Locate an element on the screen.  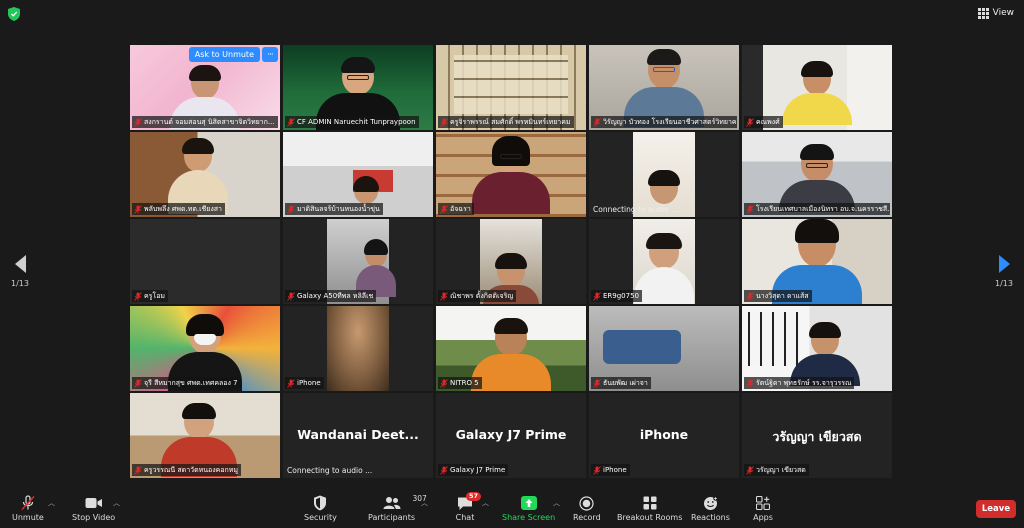
video-tile: Galaxy A50ทีพล หลิลีเช is located at coordinates (358, 261).